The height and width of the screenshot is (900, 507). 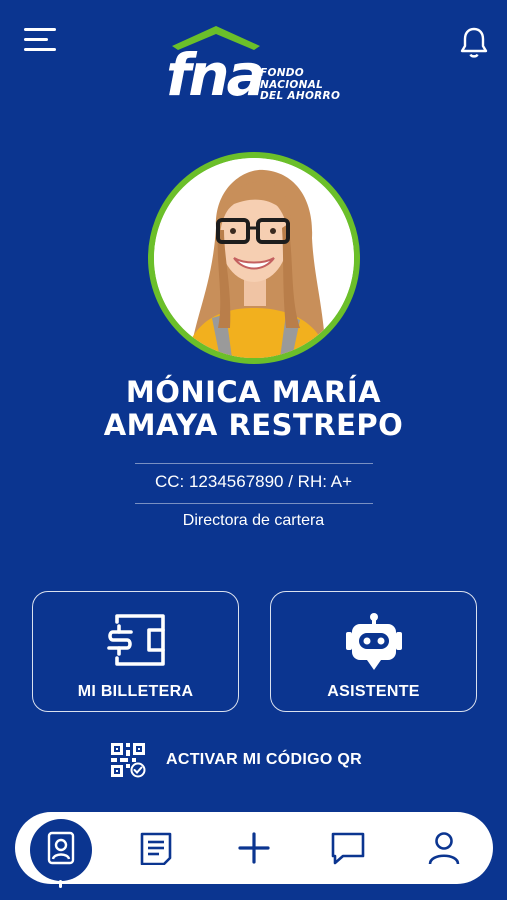 I want to click on bottom-nav, so click(x=254, y=848).